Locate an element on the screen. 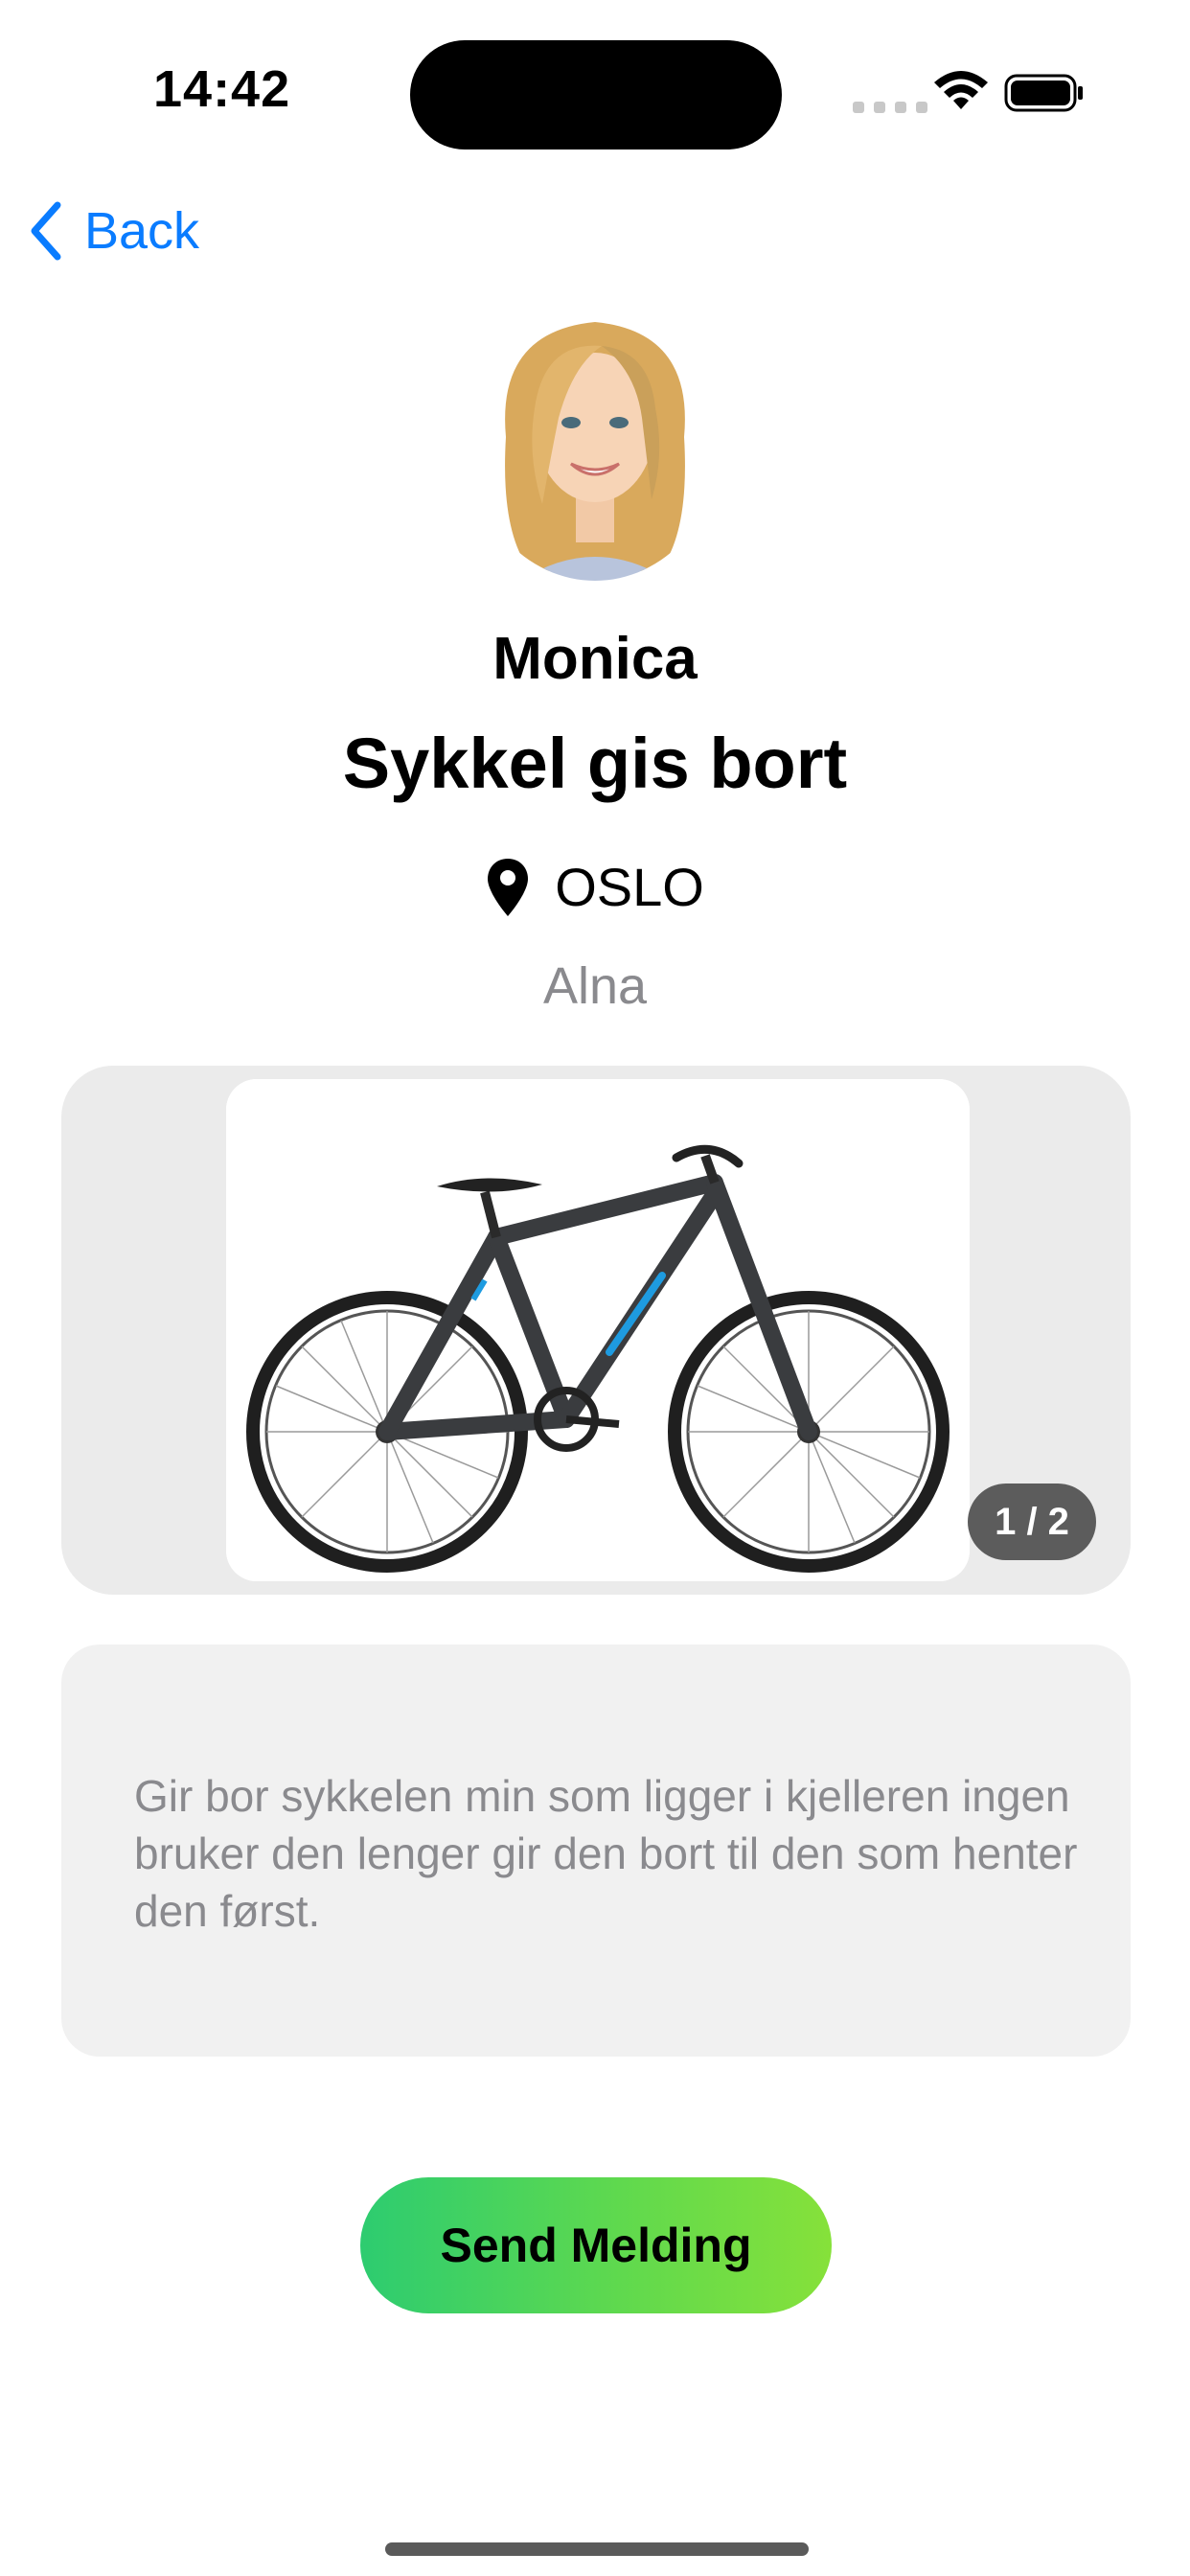 Image resolution: width=1190 pixels, height=2576 pixels. chevron-left-icon is located at coordinates (46, 231).